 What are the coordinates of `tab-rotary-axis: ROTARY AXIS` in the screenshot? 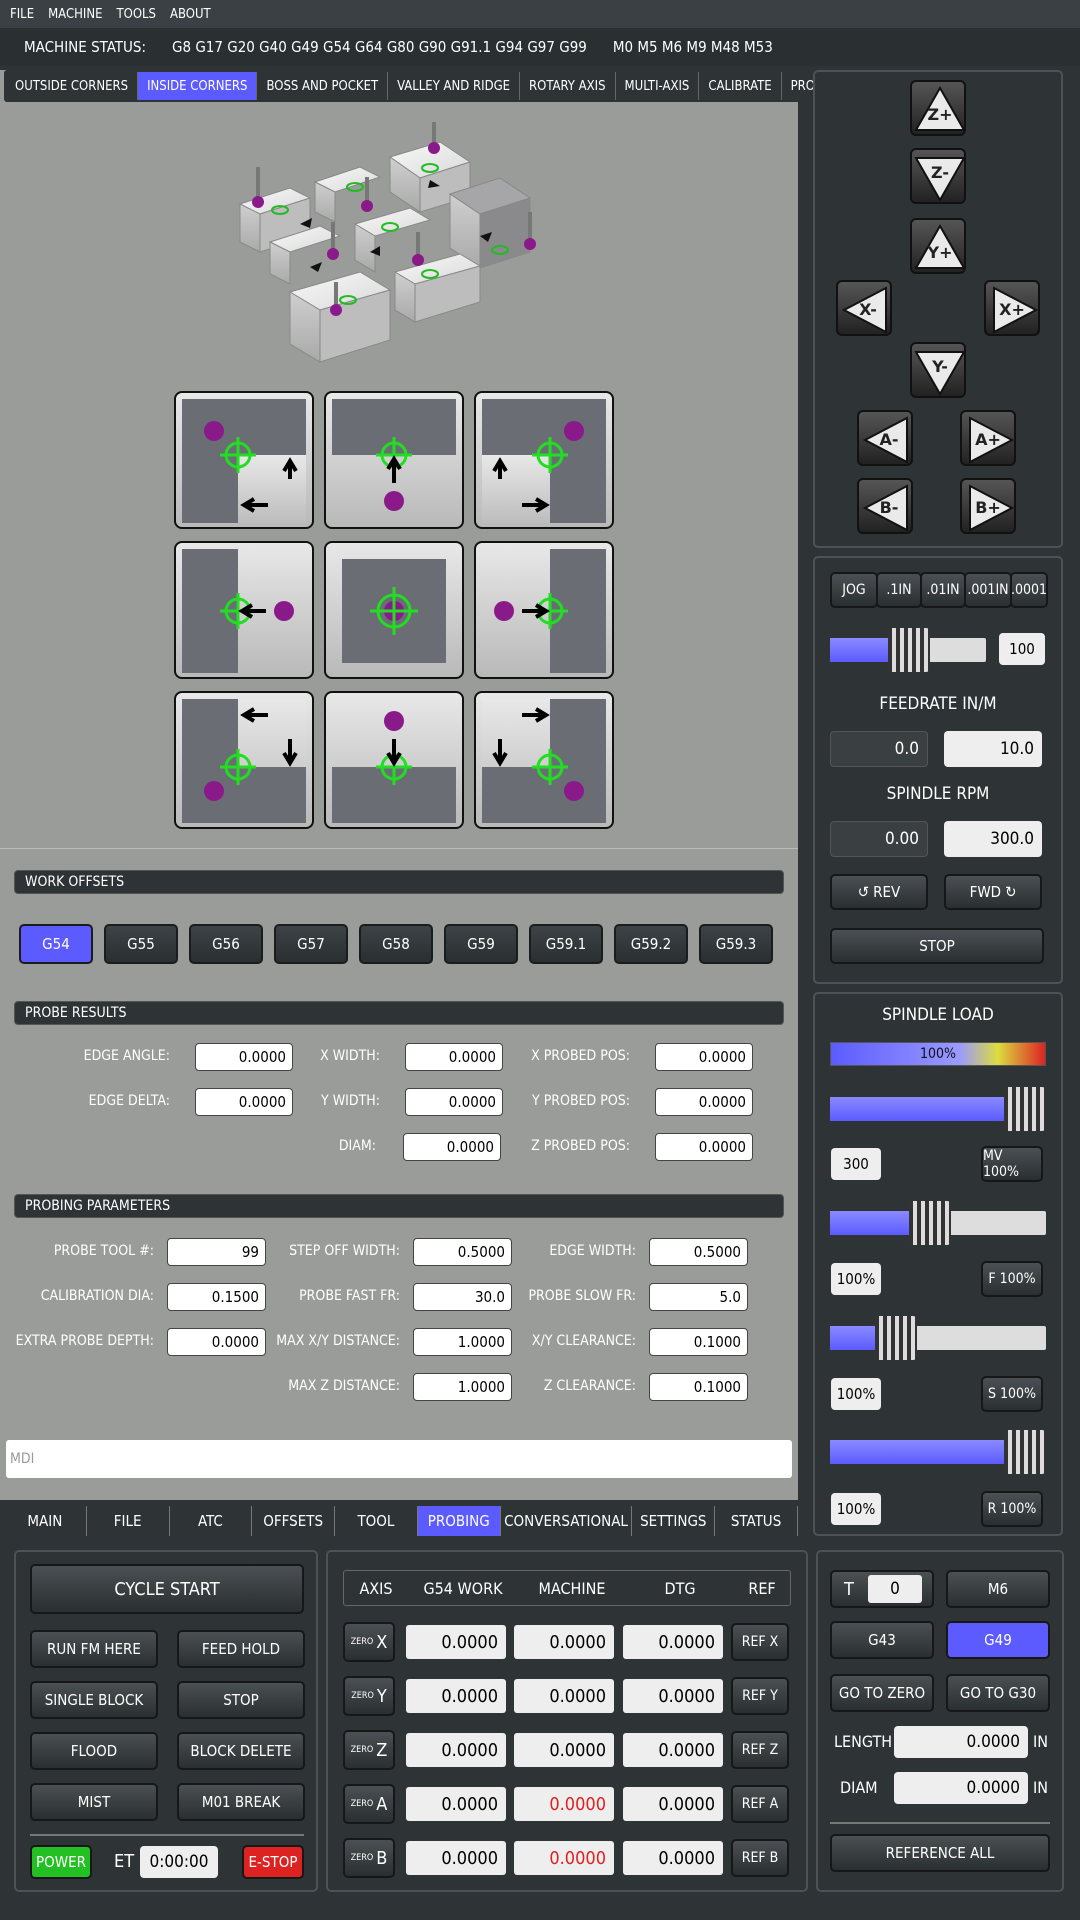 It's located at (568, 86).